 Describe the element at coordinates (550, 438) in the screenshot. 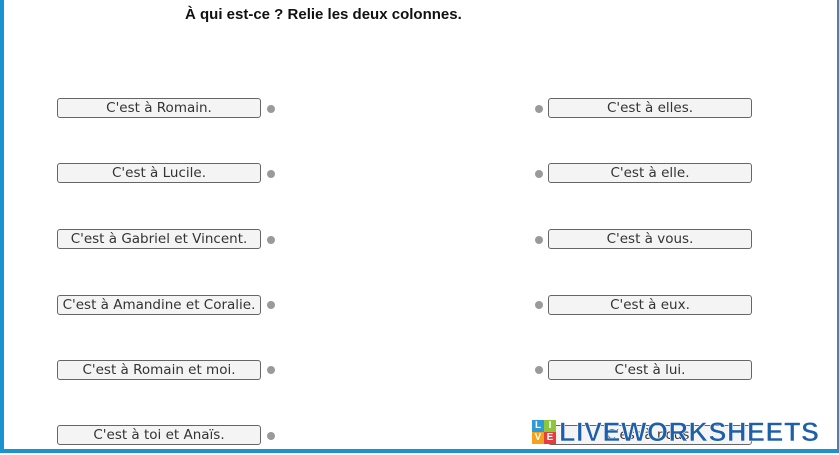

I see `logo-letter: E` at that location.